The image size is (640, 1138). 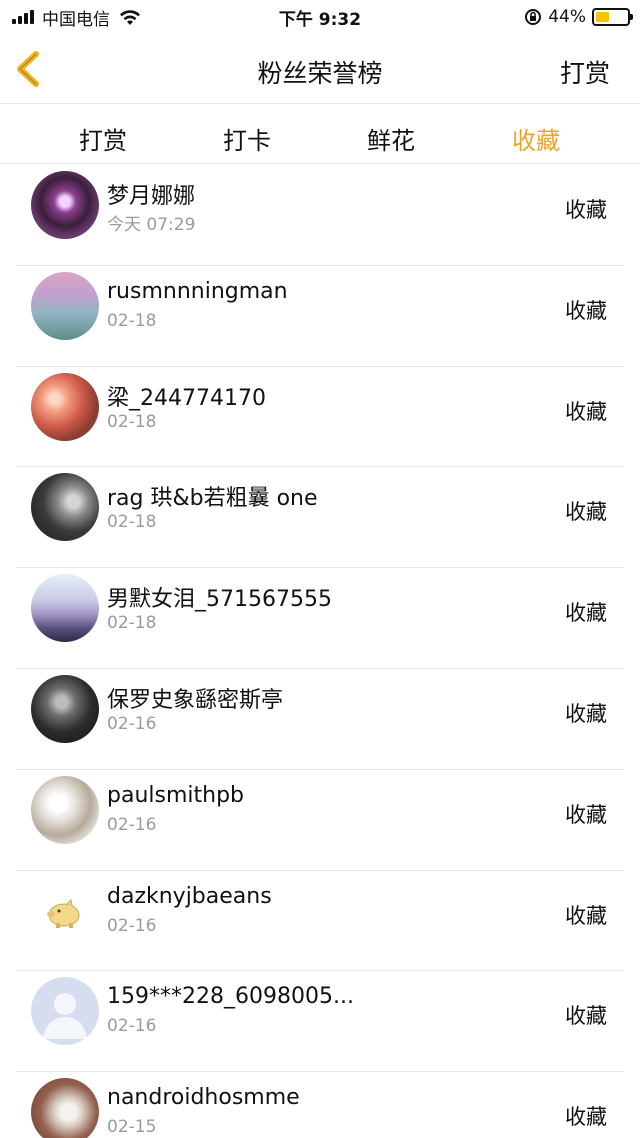 What do you see at coordinates (203, 1098) in the screenshot?
I see `user-name: nandroidhosmme` at bounding box center [203, 1098].